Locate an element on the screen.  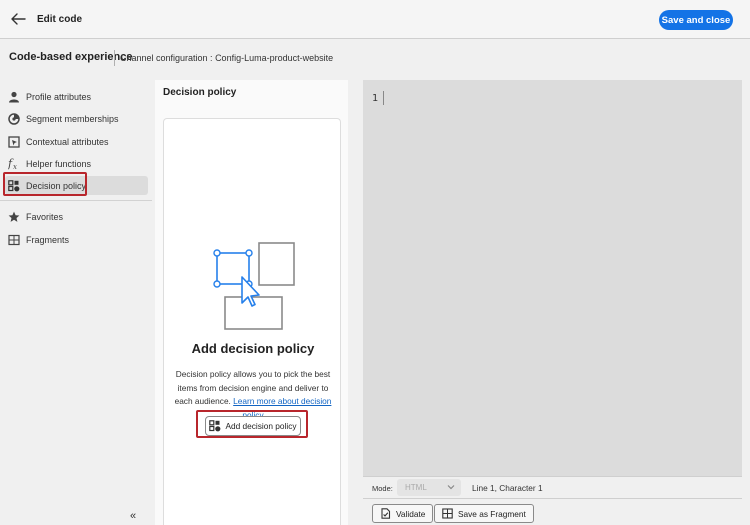
subheader-divider is located at coordinates (114, 58).